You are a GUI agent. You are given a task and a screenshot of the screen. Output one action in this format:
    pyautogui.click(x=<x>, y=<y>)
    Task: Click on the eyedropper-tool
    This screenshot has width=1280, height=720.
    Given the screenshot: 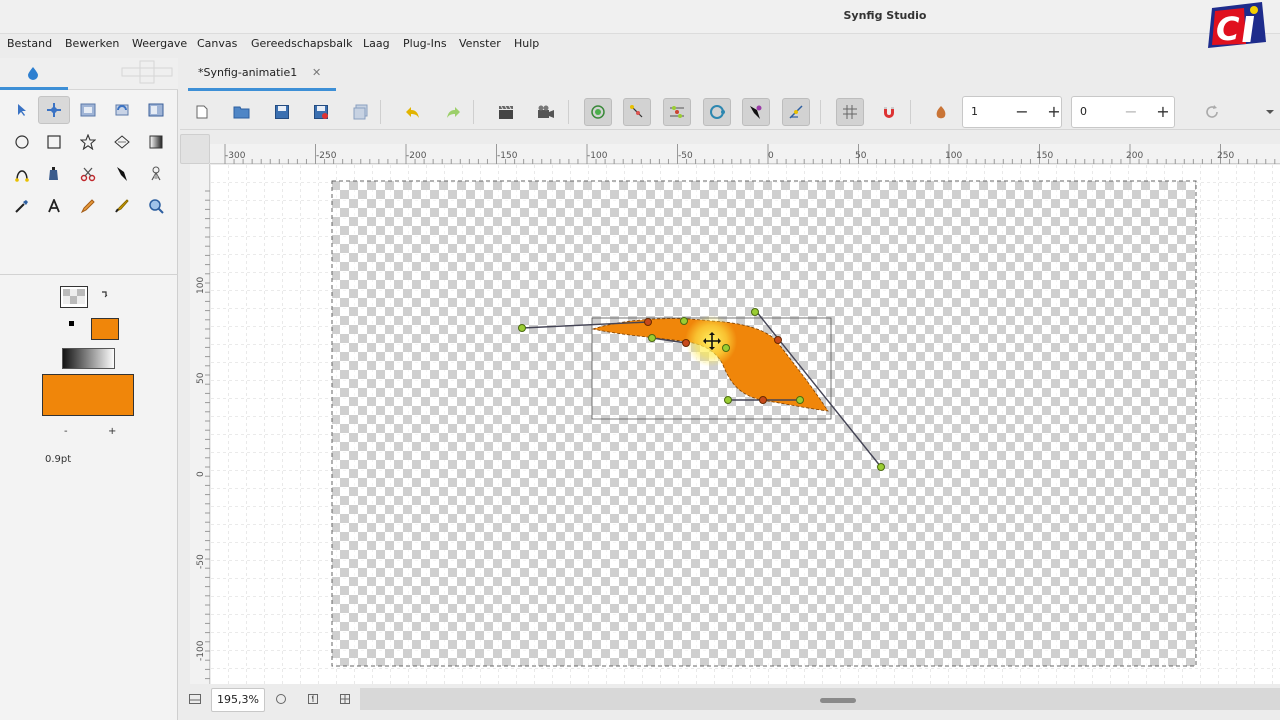 What is the action you would take?
    pyautogui.click(x=22, y=206)
    